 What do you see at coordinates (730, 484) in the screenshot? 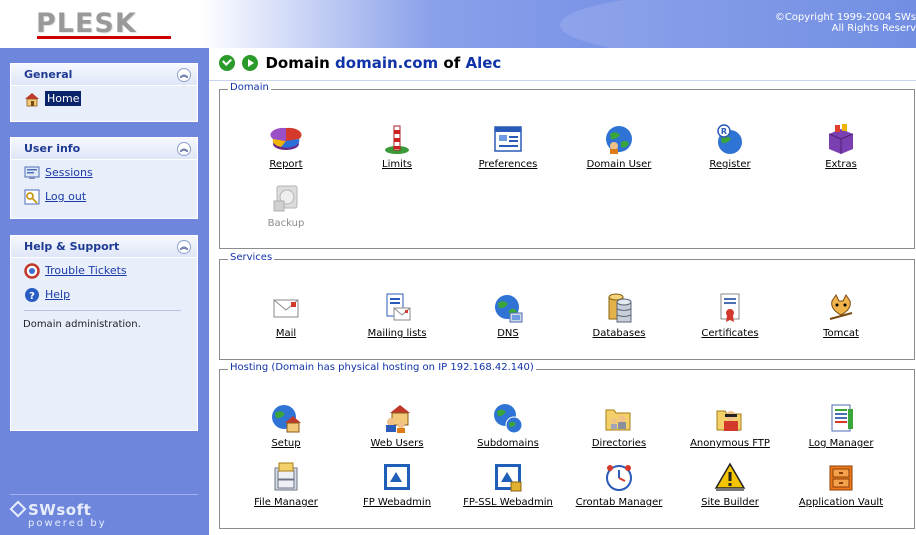
I see `tile-site-builder: Site Builder` at bounding box center [730, 484].